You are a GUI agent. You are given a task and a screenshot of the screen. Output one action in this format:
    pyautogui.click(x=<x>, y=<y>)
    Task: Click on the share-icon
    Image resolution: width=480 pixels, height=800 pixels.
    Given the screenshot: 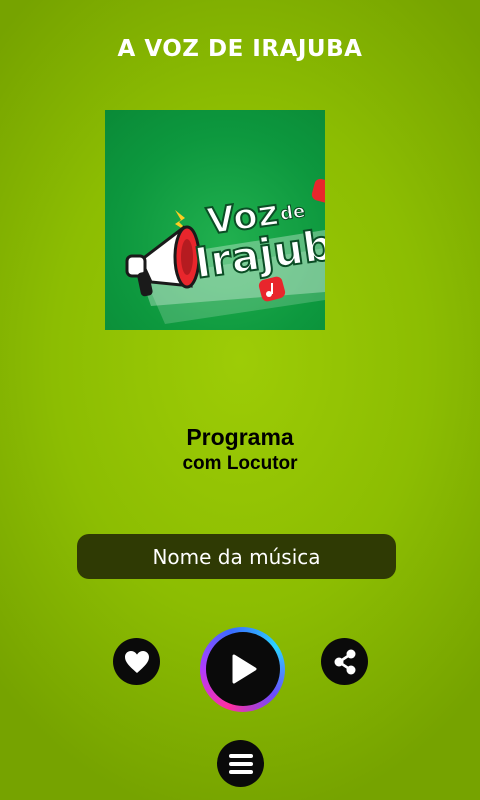 What is the action you would take?
    pyautogui.click(x=344, y=661)
    